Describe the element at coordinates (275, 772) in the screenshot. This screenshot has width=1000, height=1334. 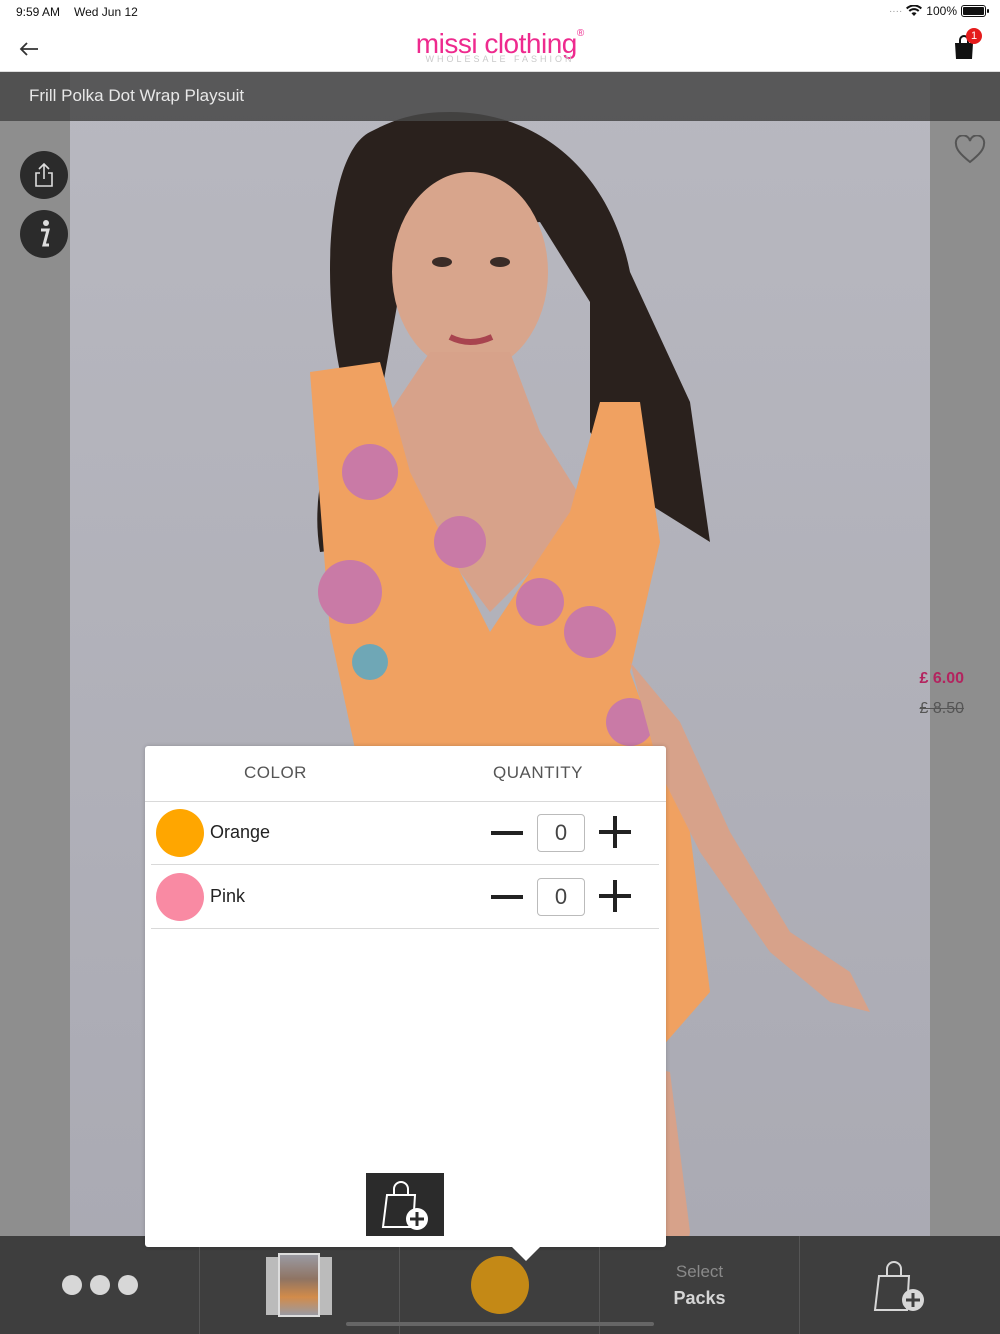
I see `color-column-header: COLOR` at that location.